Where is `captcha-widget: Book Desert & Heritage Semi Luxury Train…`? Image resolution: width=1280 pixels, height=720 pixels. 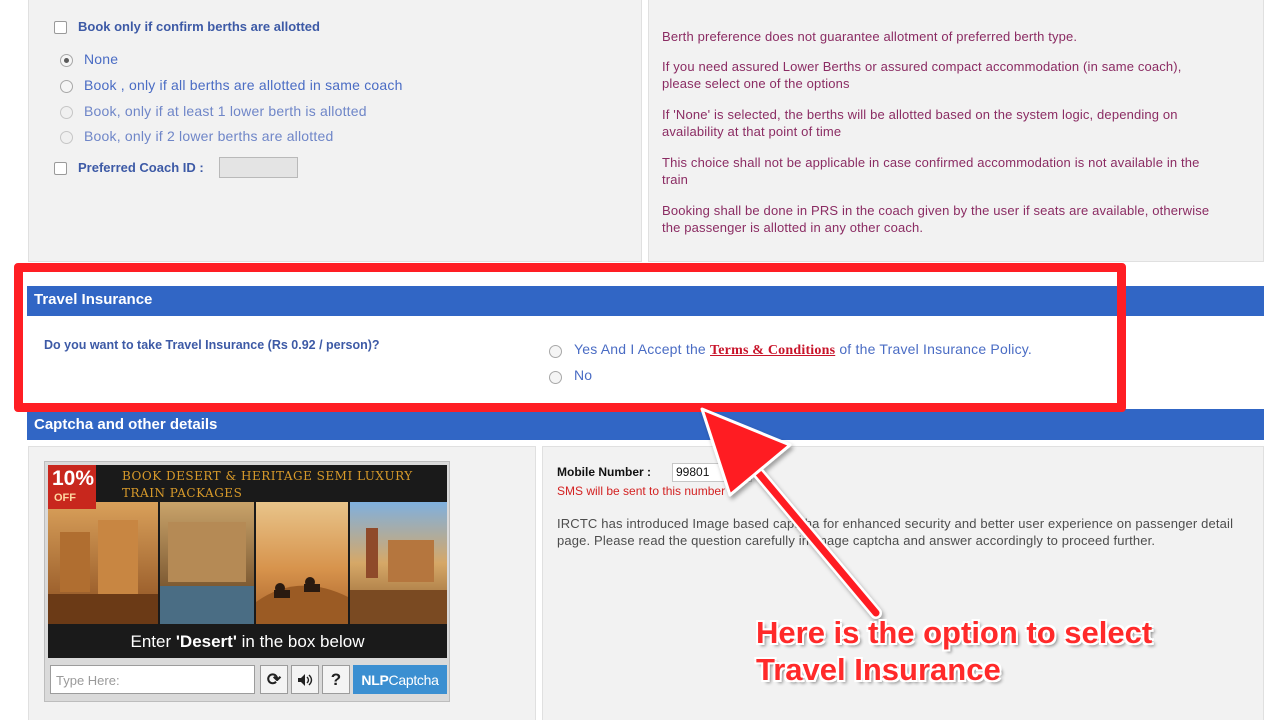 captcha-widget: Book Desert & Heritage Semi Luxury Train… is located at coordinates (247, 581).